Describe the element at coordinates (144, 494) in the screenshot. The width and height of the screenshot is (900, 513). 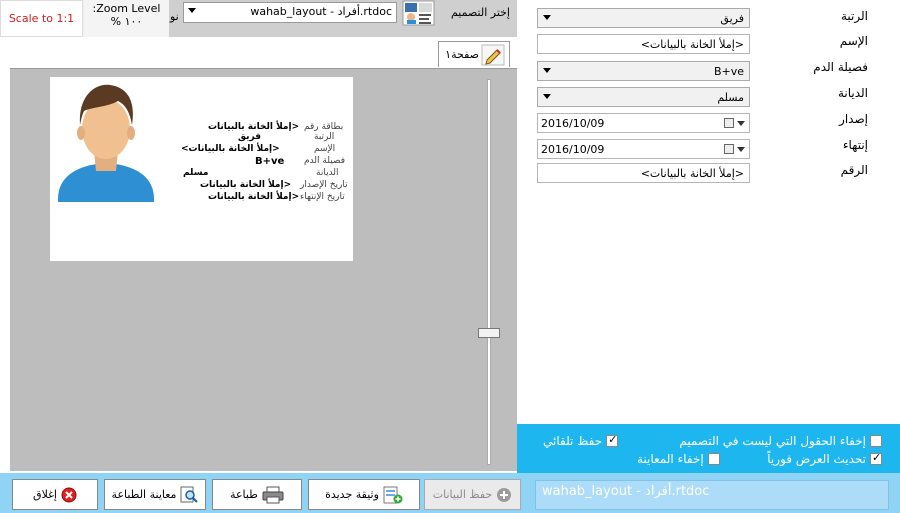
I see `print-preview-label: معاينة الطباعة` at that location.